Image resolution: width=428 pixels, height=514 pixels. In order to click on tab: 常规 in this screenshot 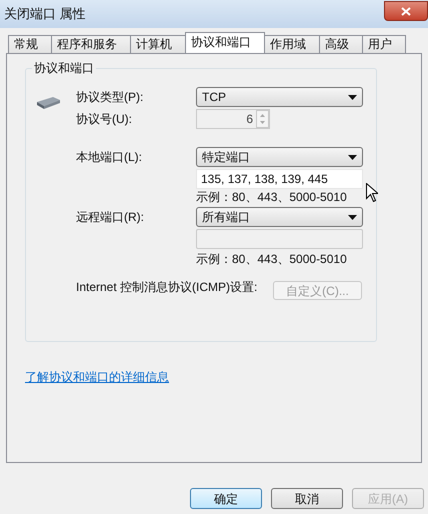, I will do `click(30, 44)`.